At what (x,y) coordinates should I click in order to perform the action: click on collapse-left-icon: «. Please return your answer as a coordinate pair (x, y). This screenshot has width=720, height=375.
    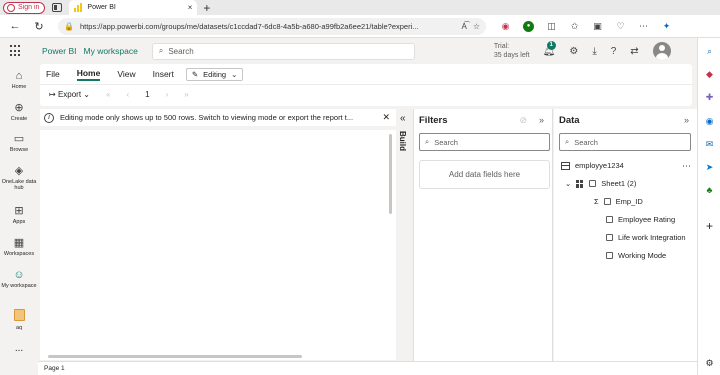
    Looking at the image, I should click on (403, 118).